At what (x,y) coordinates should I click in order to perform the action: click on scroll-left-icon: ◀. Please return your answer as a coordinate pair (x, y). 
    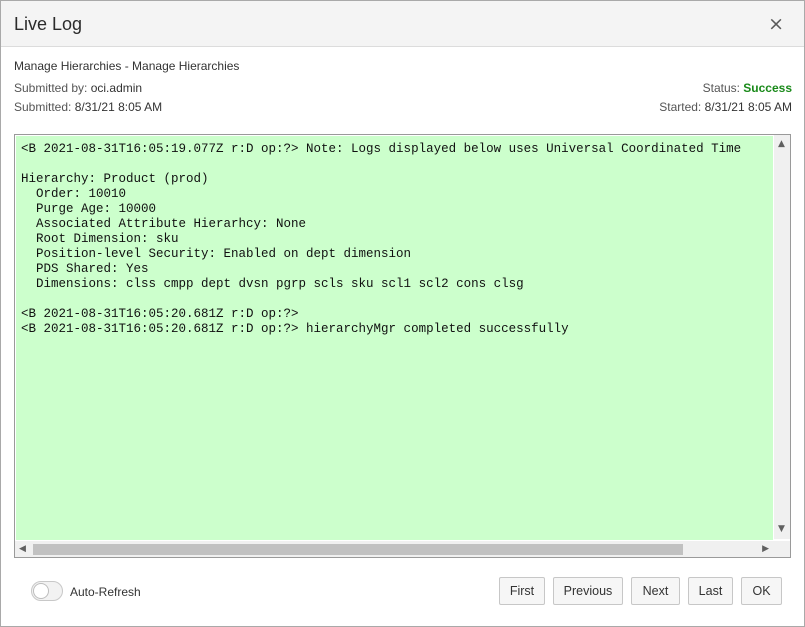
    Looking at the image, I should click on (22, 549).